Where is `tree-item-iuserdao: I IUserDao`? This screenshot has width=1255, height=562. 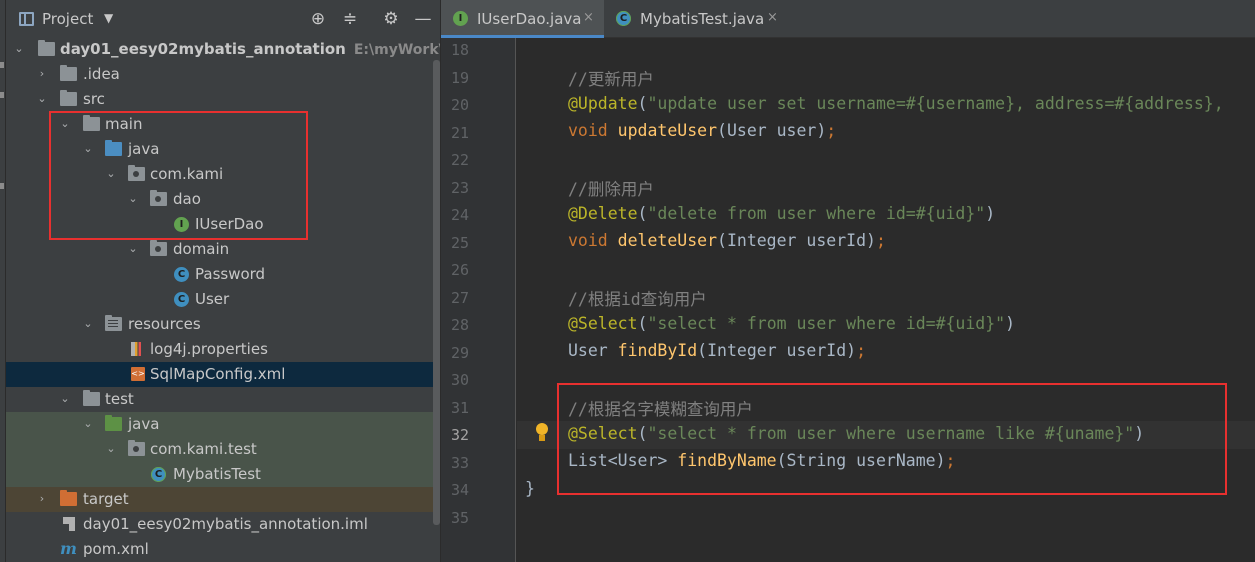 tree-item-iuserdao: I IUserDao is located at coordinates (223, 224).